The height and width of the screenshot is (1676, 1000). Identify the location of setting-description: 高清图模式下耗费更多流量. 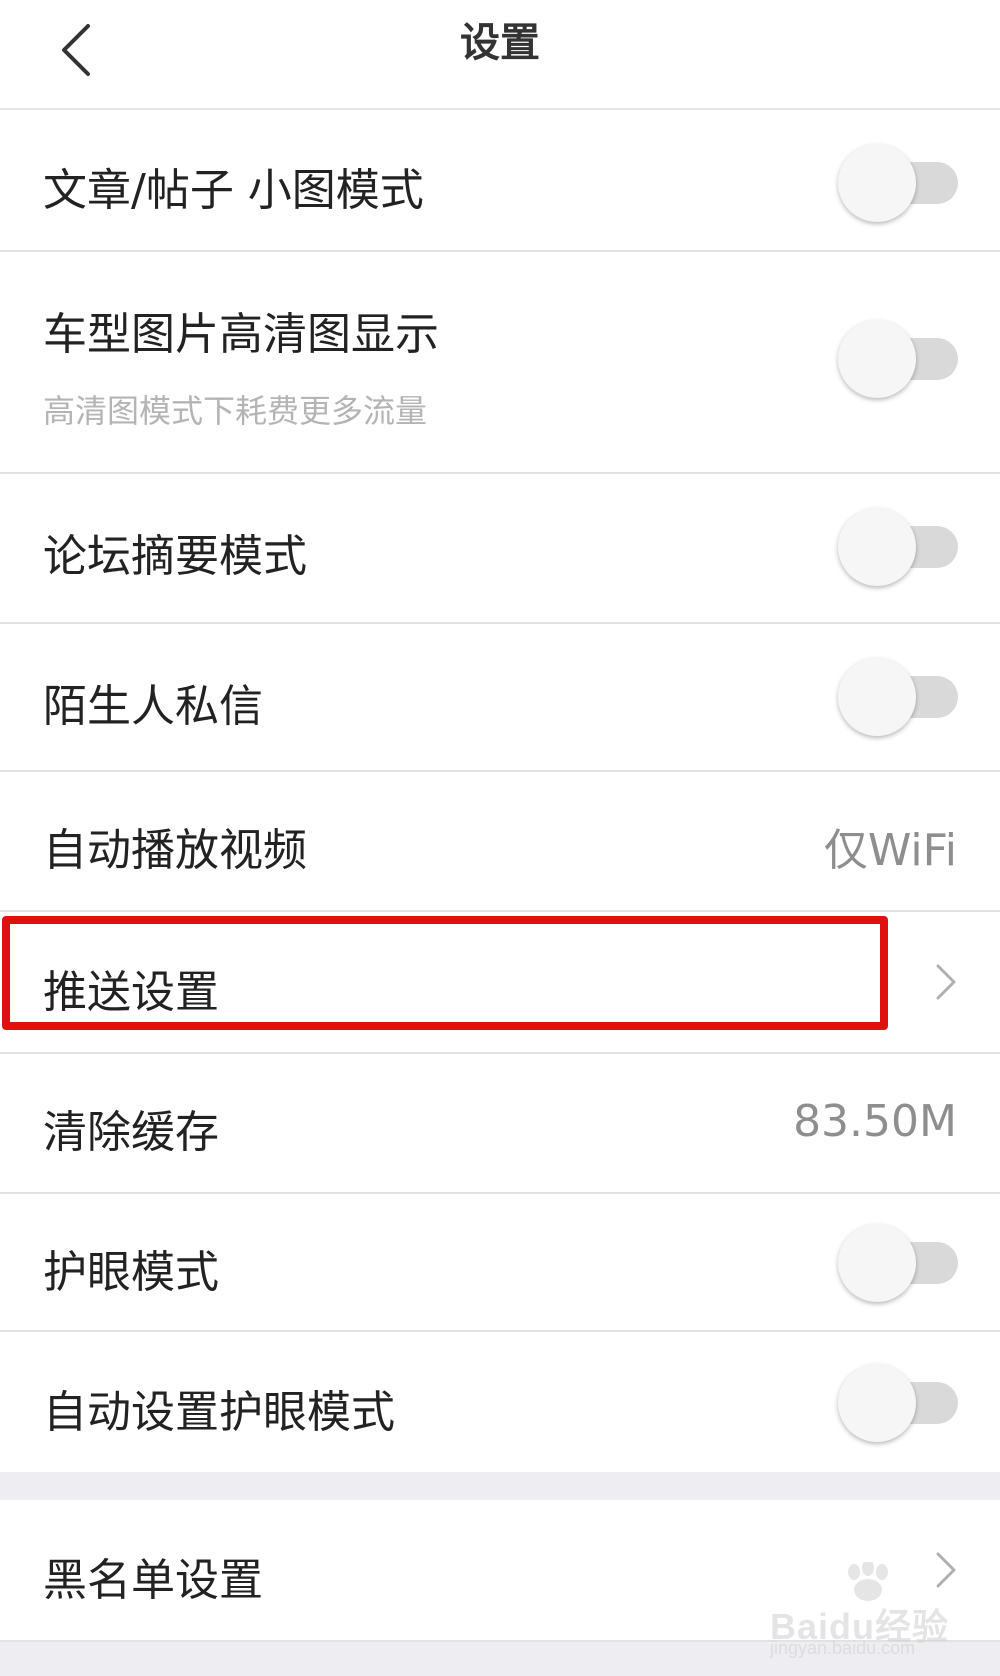
(235, 411).